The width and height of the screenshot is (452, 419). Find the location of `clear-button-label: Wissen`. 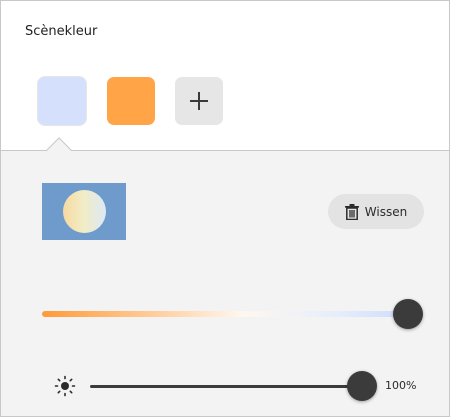

clear-button-label: Wissen is located at coordinates (386, 211).